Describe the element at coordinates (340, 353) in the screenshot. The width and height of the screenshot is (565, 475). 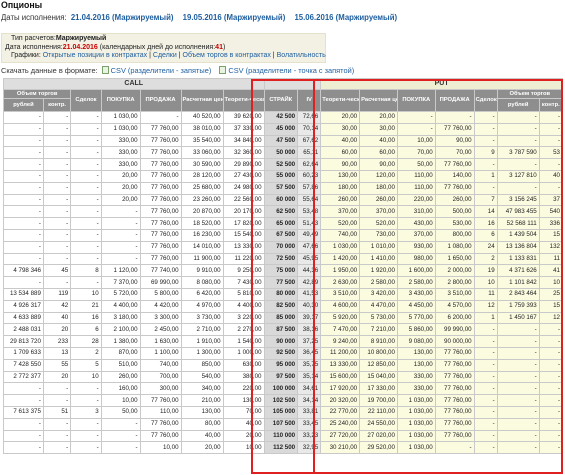
I see `put-theor-price-cell: 11 200,00` at that location.